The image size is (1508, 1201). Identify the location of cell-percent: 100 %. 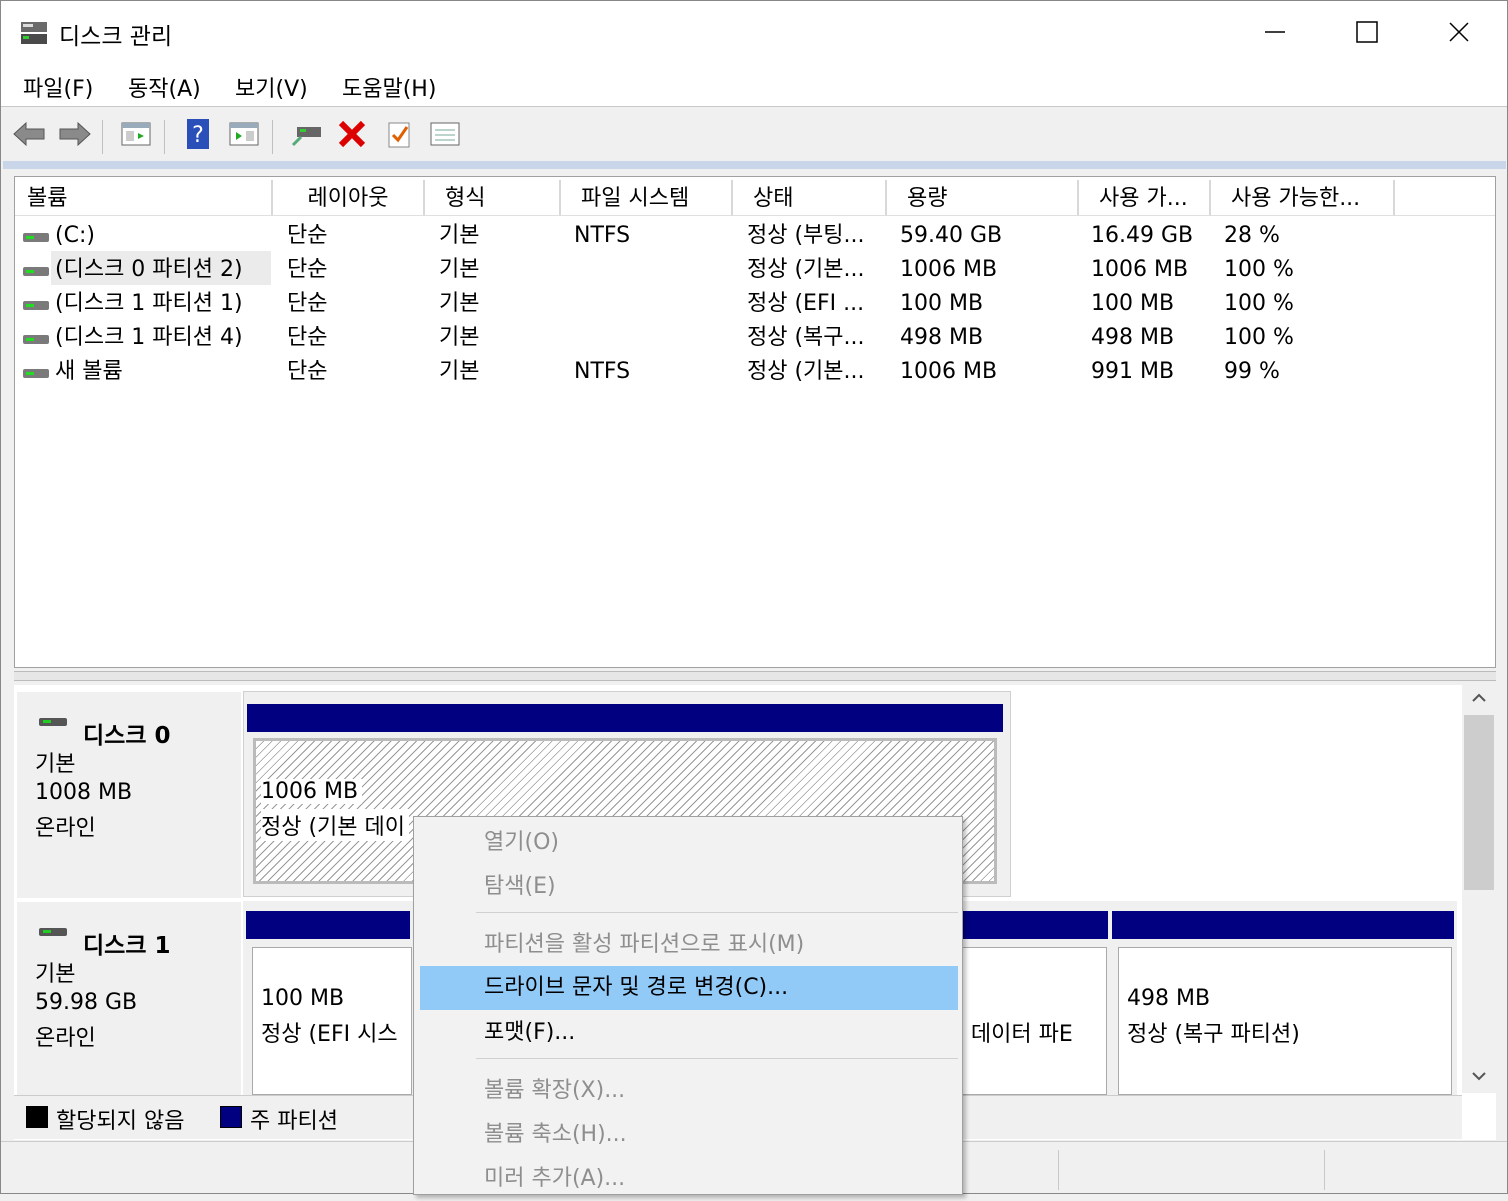
(1259, 337).